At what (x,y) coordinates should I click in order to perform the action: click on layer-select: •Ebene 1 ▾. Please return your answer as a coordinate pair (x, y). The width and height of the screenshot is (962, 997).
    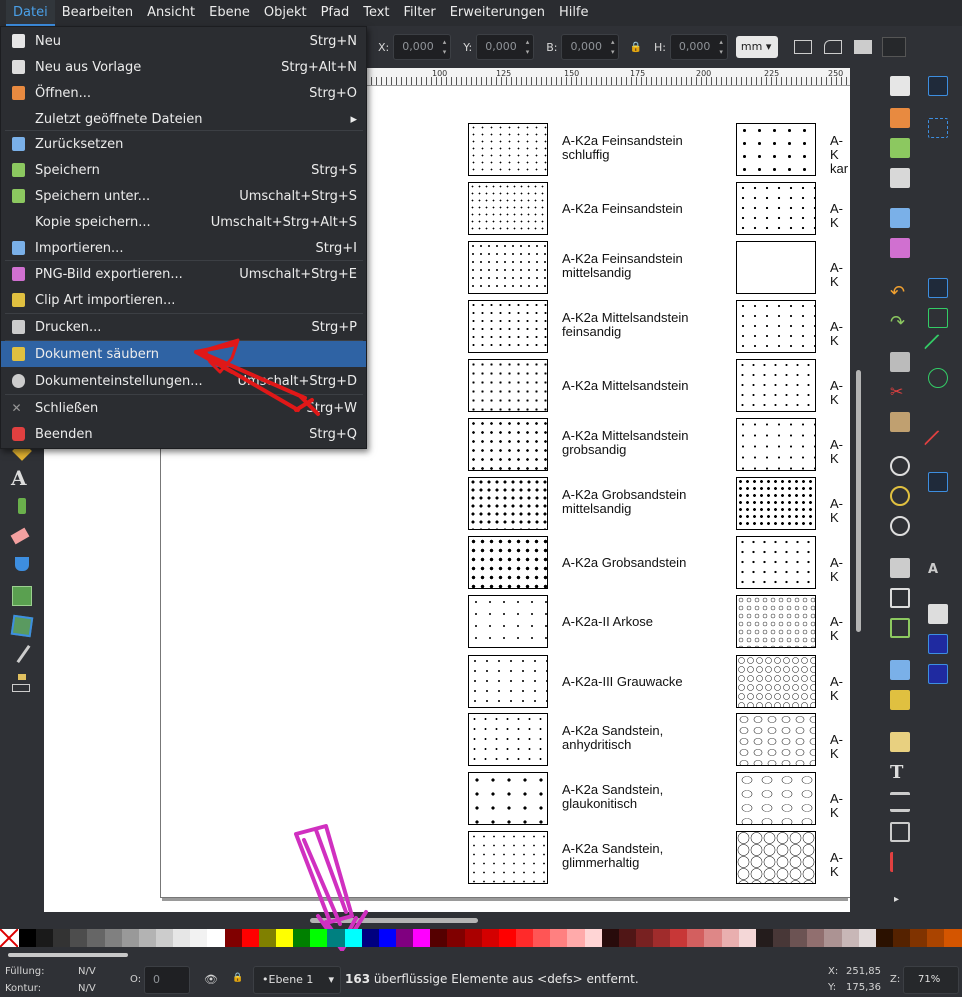
    Looking at the image, I should click on (297, 980).